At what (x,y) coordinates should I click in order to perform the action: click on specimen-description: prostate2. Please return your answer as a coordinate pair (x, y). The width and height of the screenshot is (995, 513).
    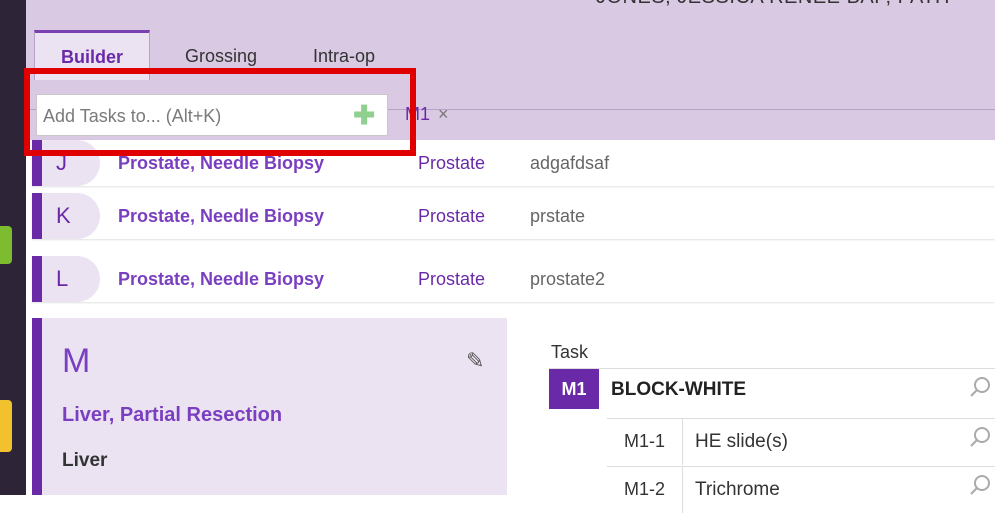
    Looking at the image, I should click on (568, 279).